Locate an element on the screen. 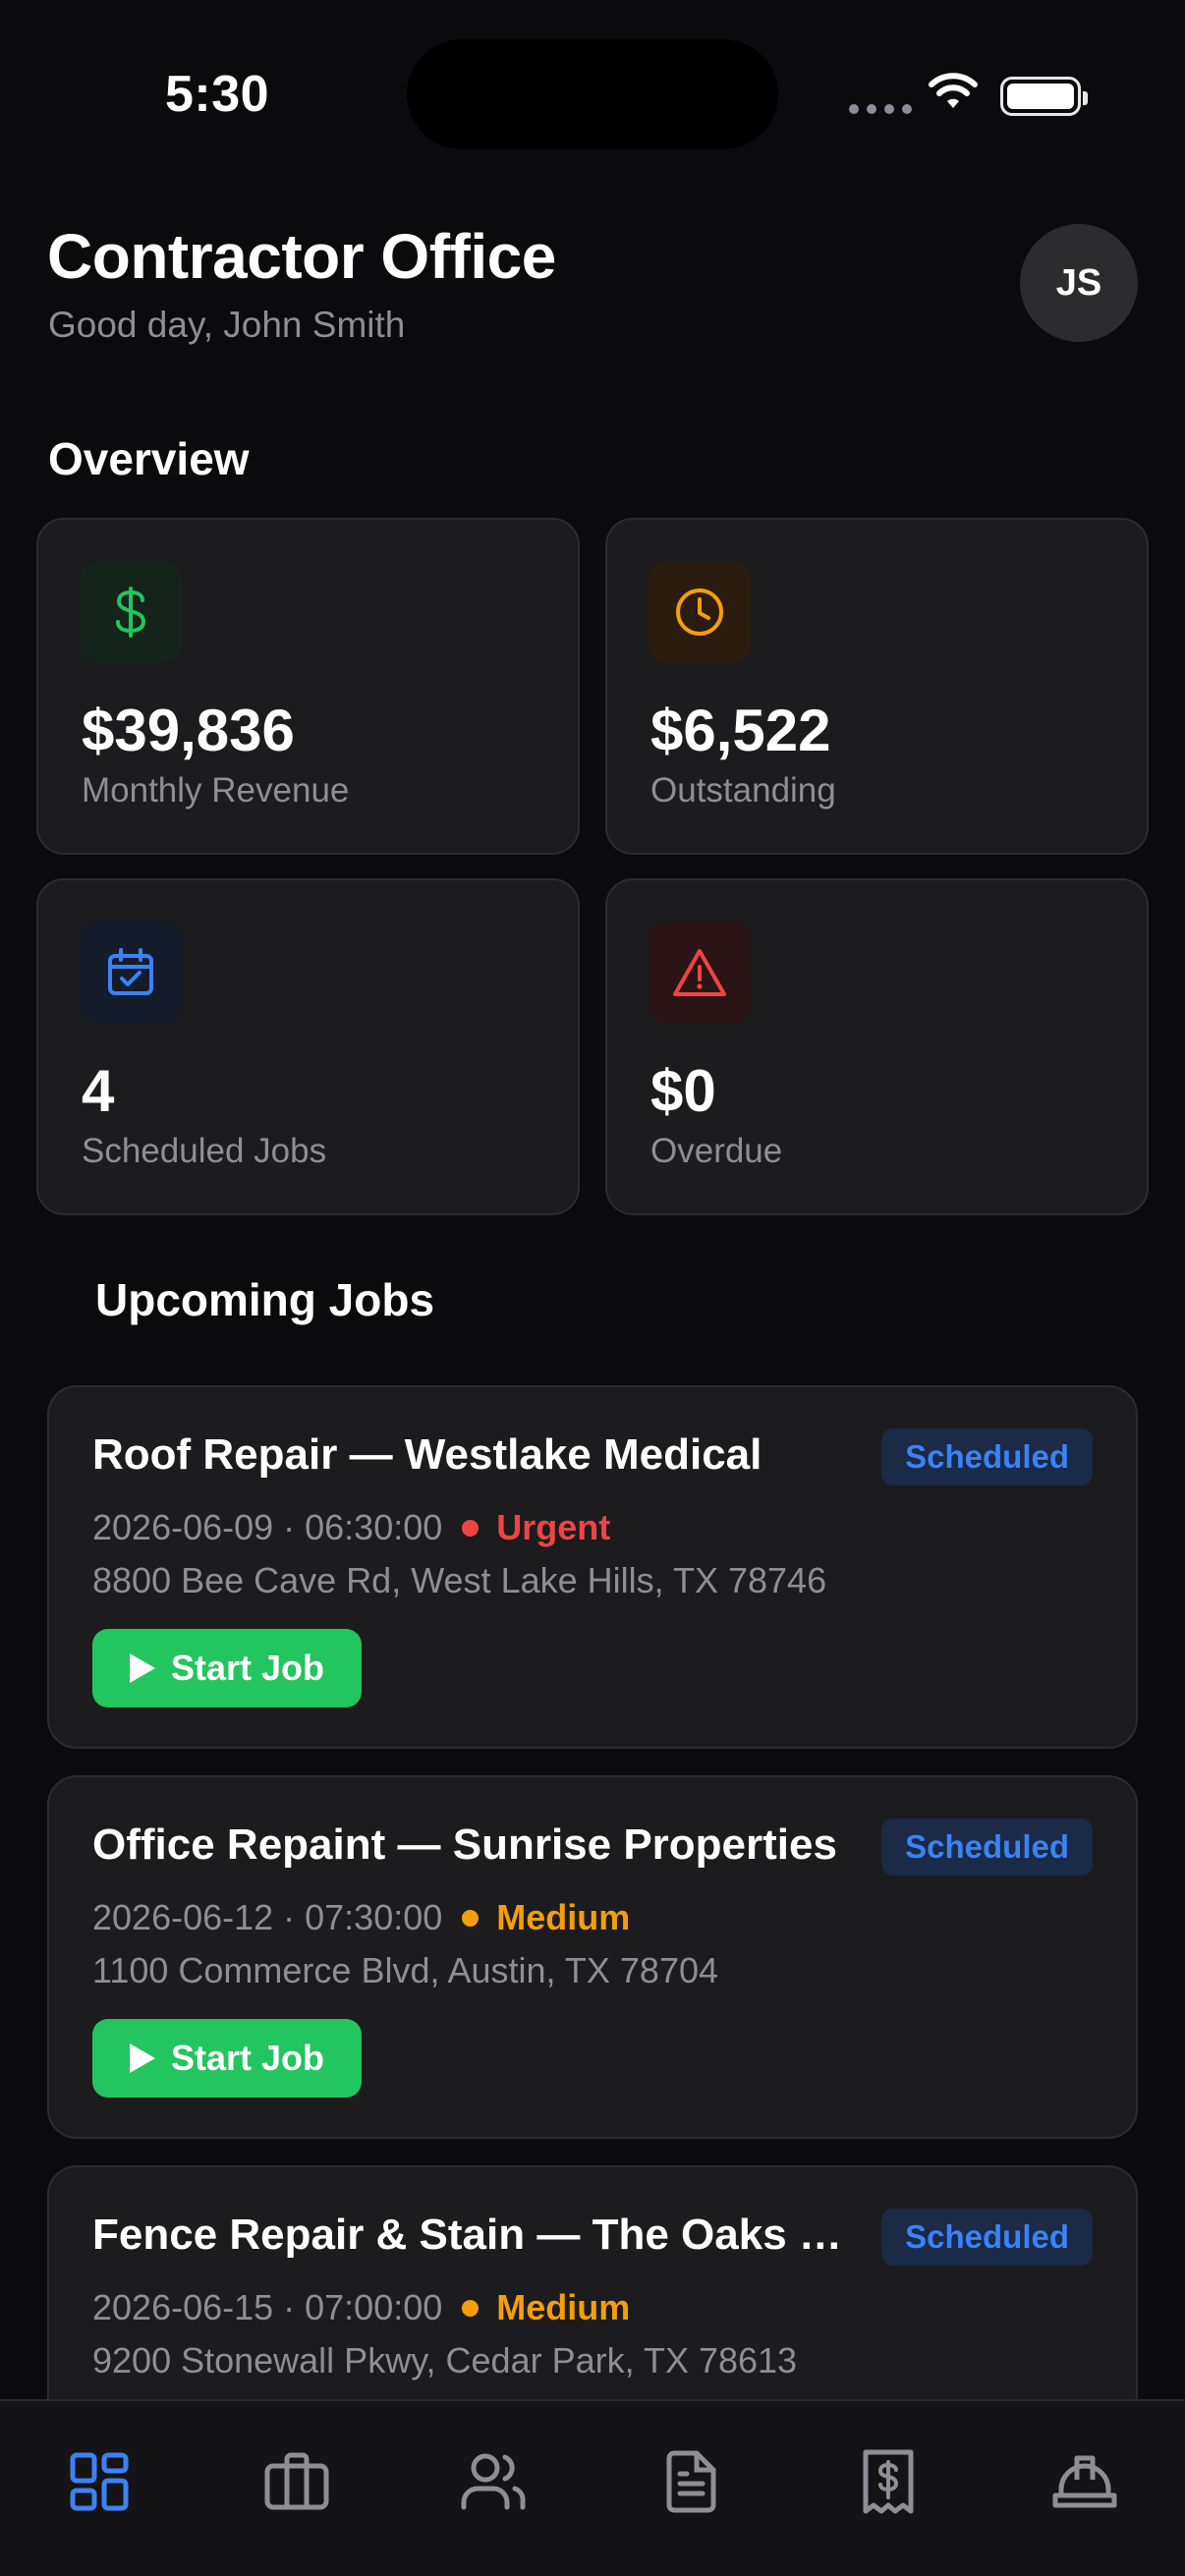 Image resolution: width=1185 pixels, height=2576 pixels. dynamic-island is located at coordinates (592, 94).